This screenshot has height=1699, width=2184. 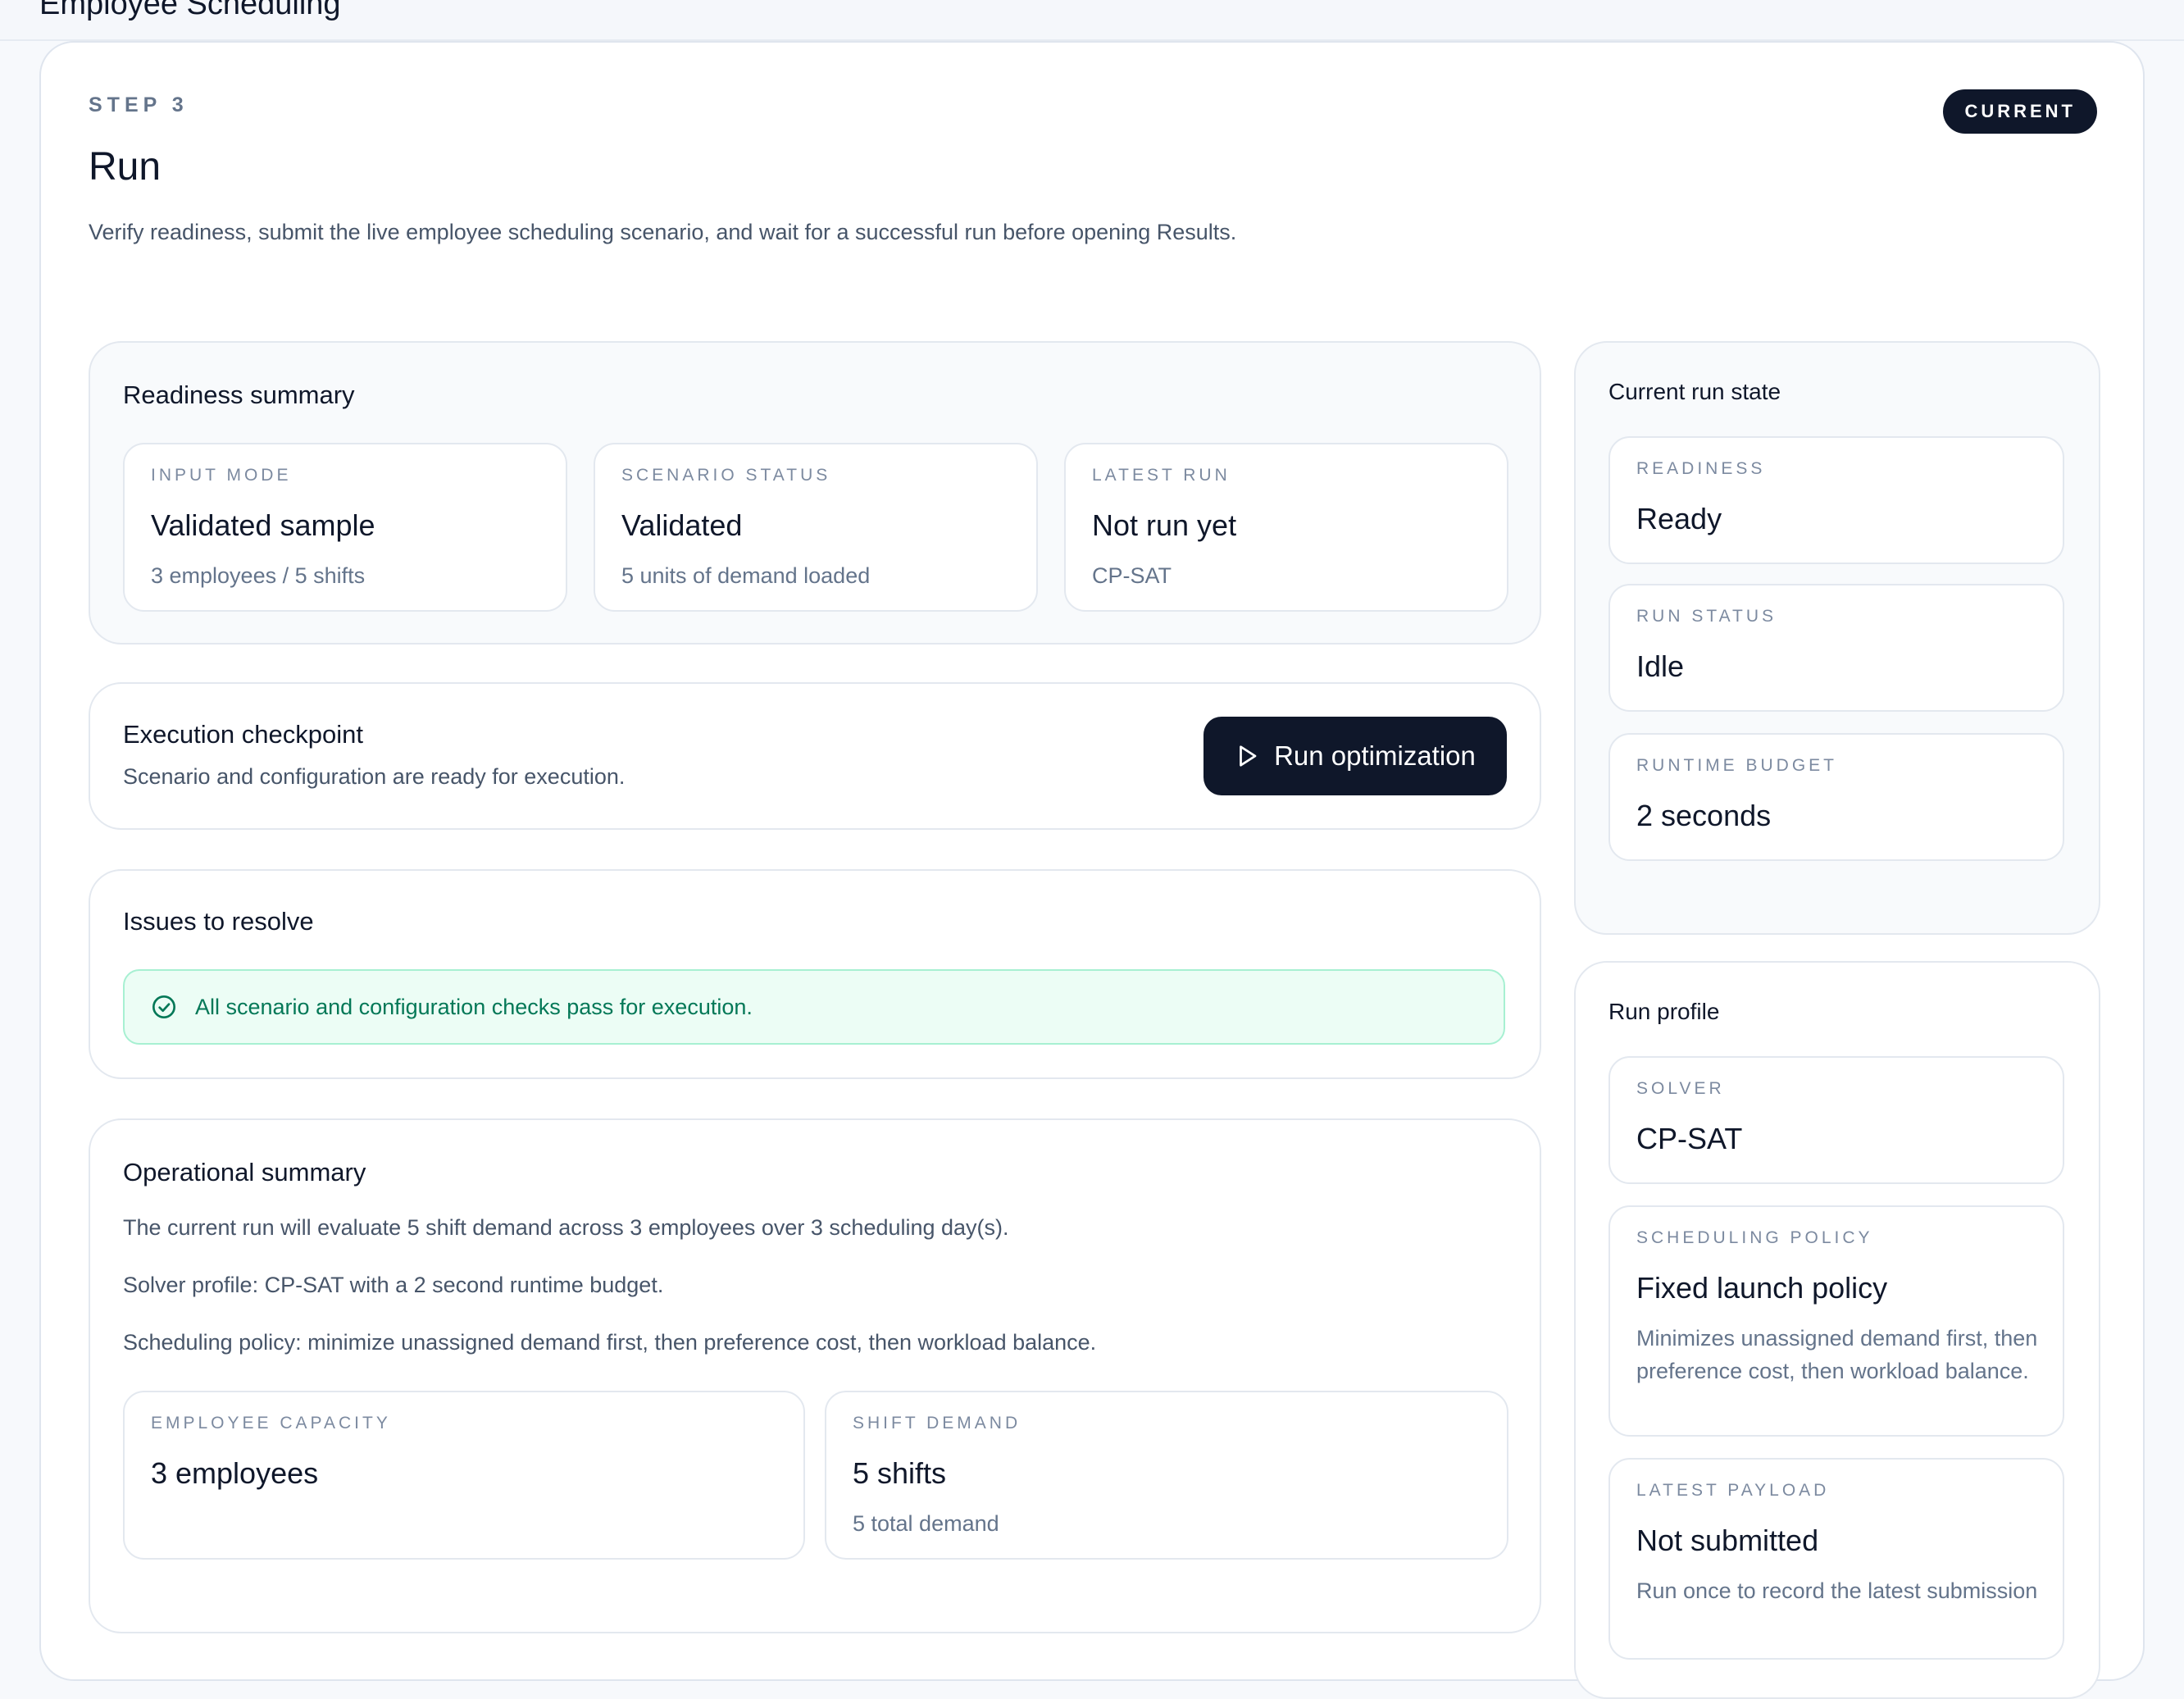 I want to click on tile-label: LATEST RUN, so click(x=1161, y=475).